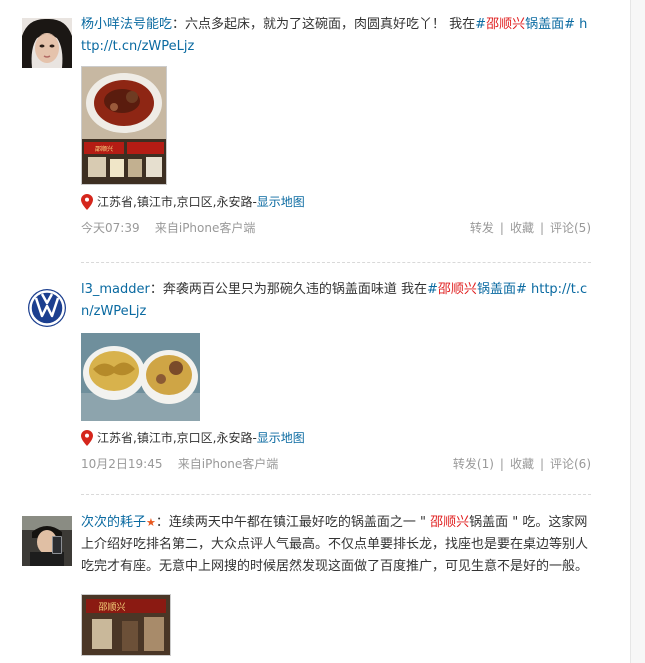 Image resolution: width=645 pixels, height=663 pixels. I want to click on comment-button: 评论(6), so click(570, 464).